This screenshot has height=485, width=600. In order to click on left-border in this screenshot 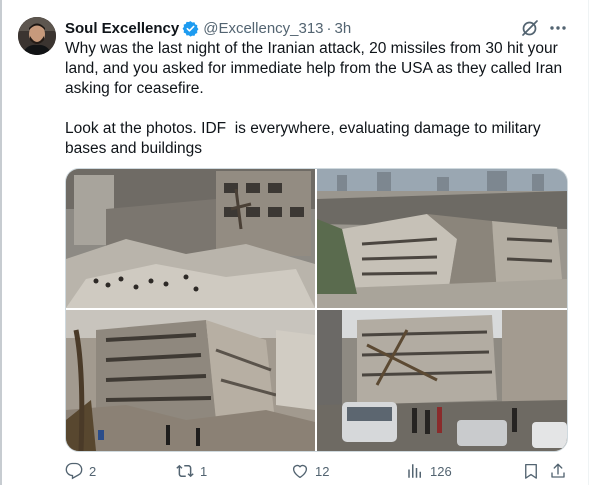, I will do `click(1, 242)`.